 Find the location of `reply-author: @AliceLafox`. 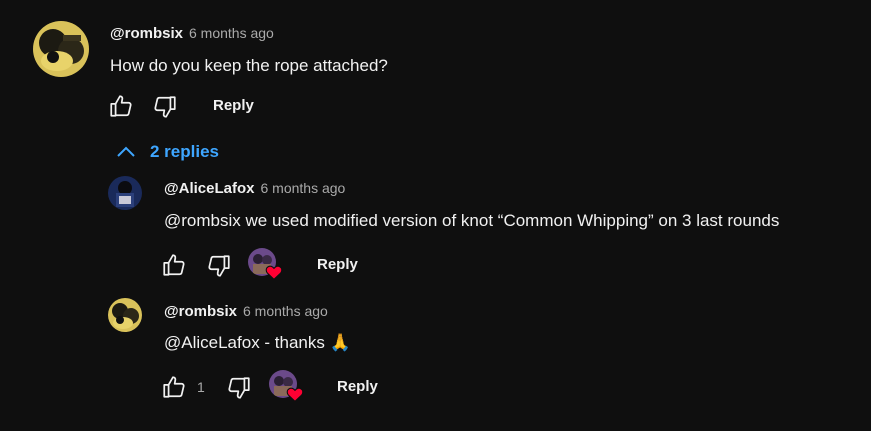

reply-author: @AliceLafox is located at coordinates (209, 188).